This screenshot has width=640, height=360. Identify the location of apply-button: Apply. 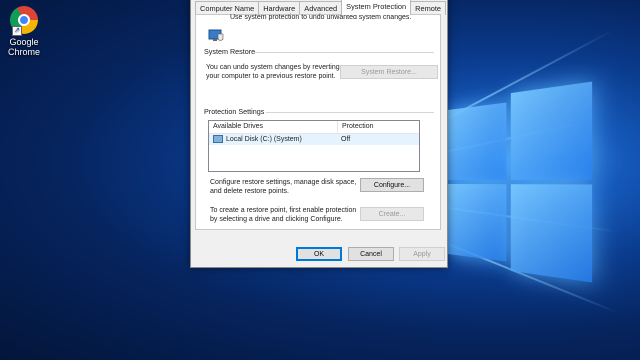
(422, 254).